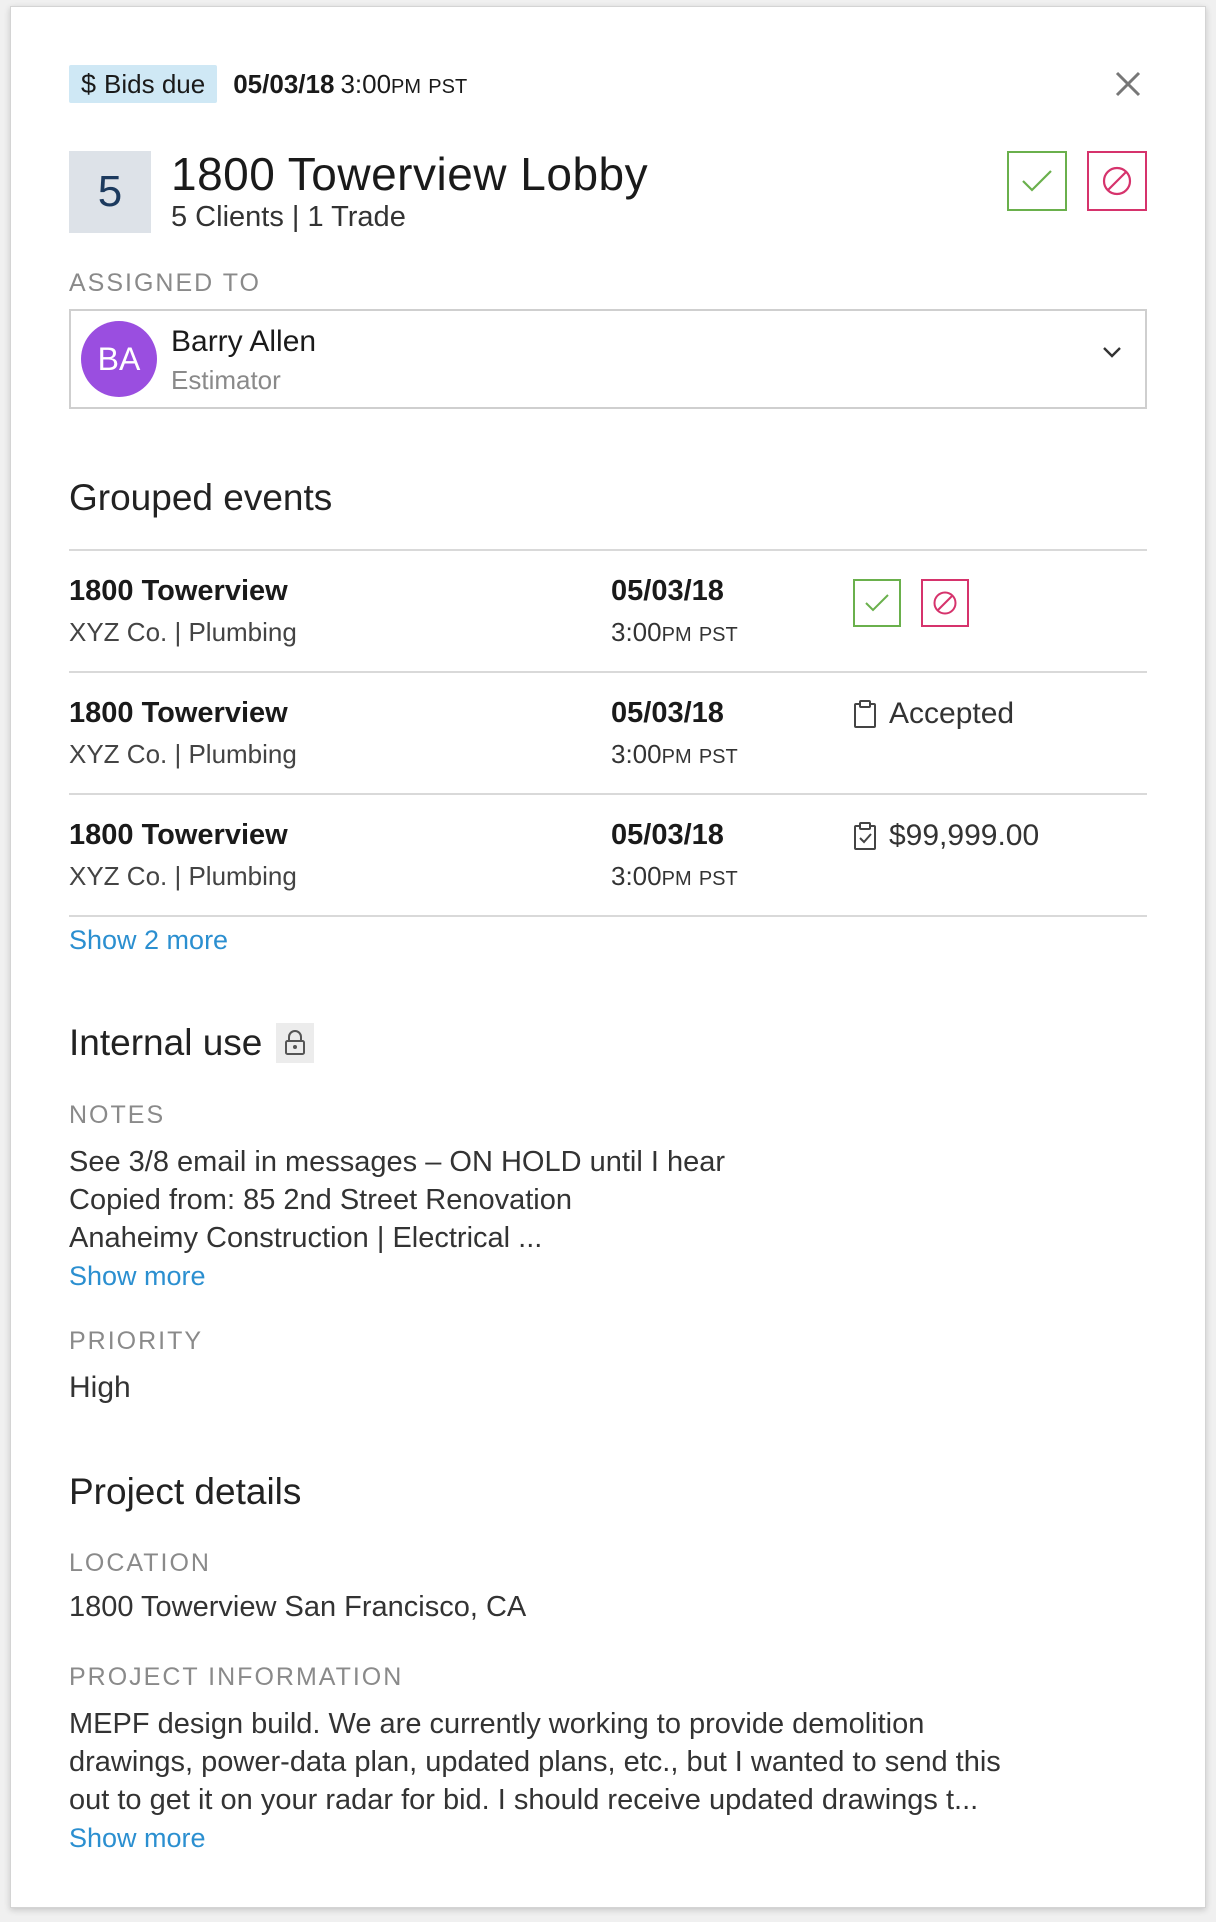  Describe the element at coordinates (911, 603) in the screenshot. I see `event-actions` at that location.